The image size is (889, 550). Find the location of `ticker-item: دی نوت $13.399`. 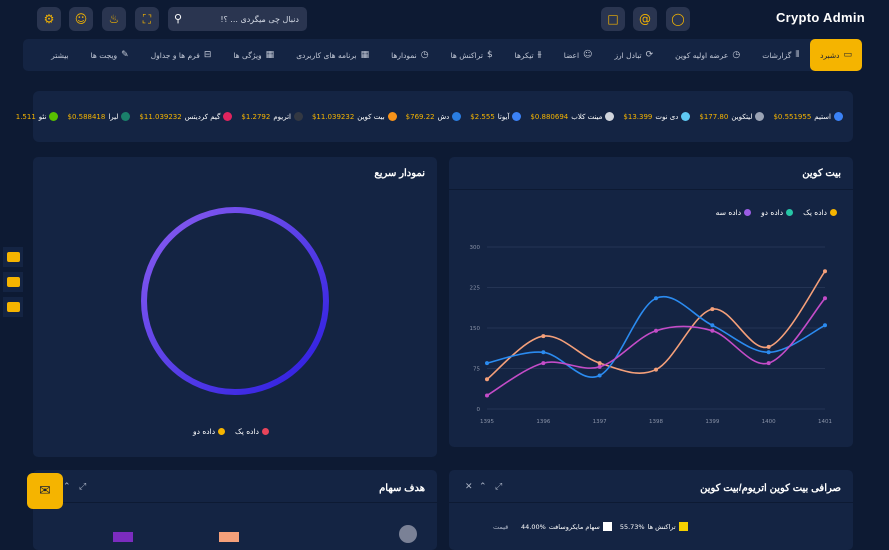

ticker-item: دی نوت $13.399 is located at coordinates (657, 116).